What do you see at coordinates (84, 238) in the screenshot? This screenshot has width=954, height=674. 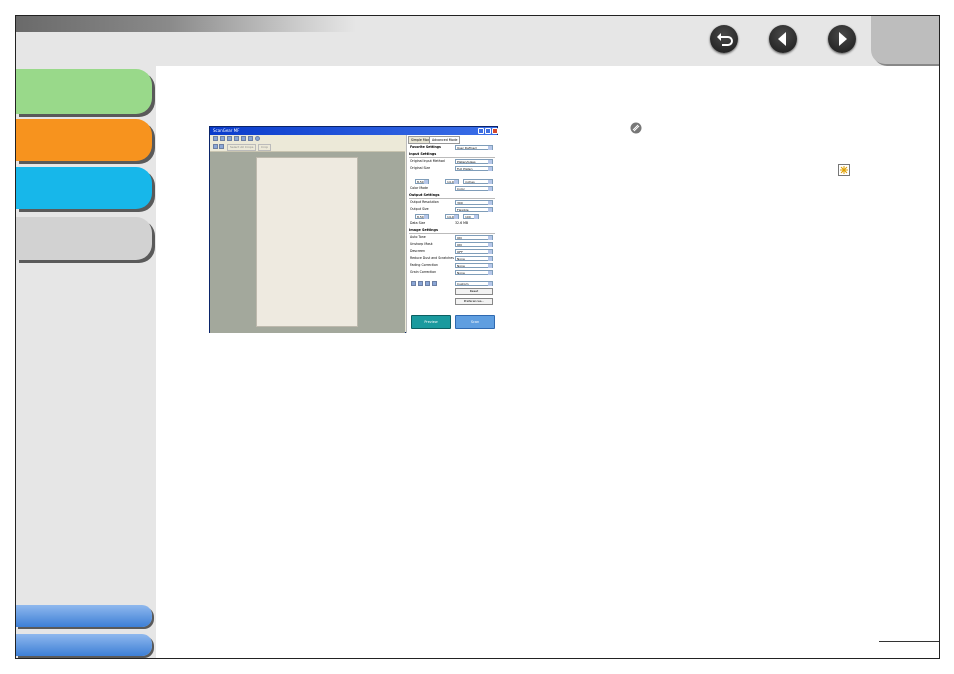 I see `sidebar-tab-gray` at bounding box center [84, 238].